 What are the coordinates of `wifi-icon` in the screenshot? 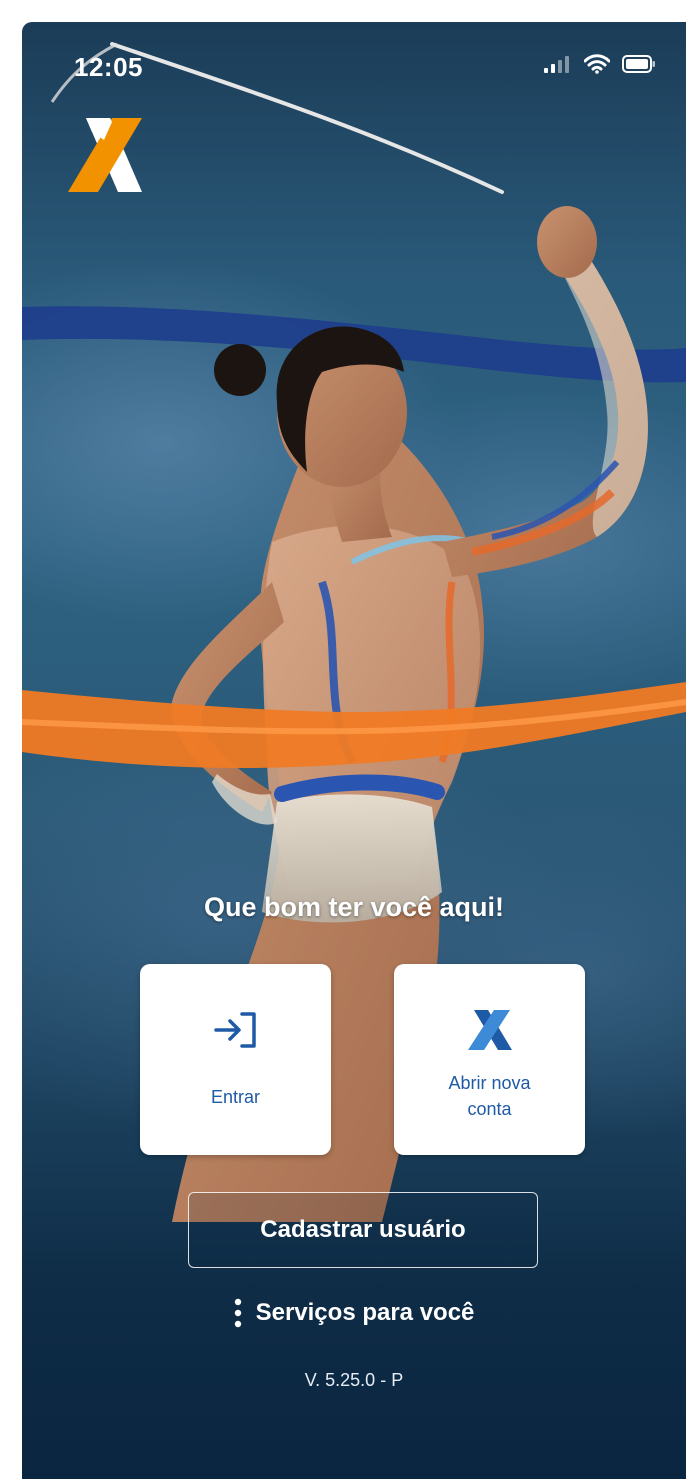 It's located at (597, 64).